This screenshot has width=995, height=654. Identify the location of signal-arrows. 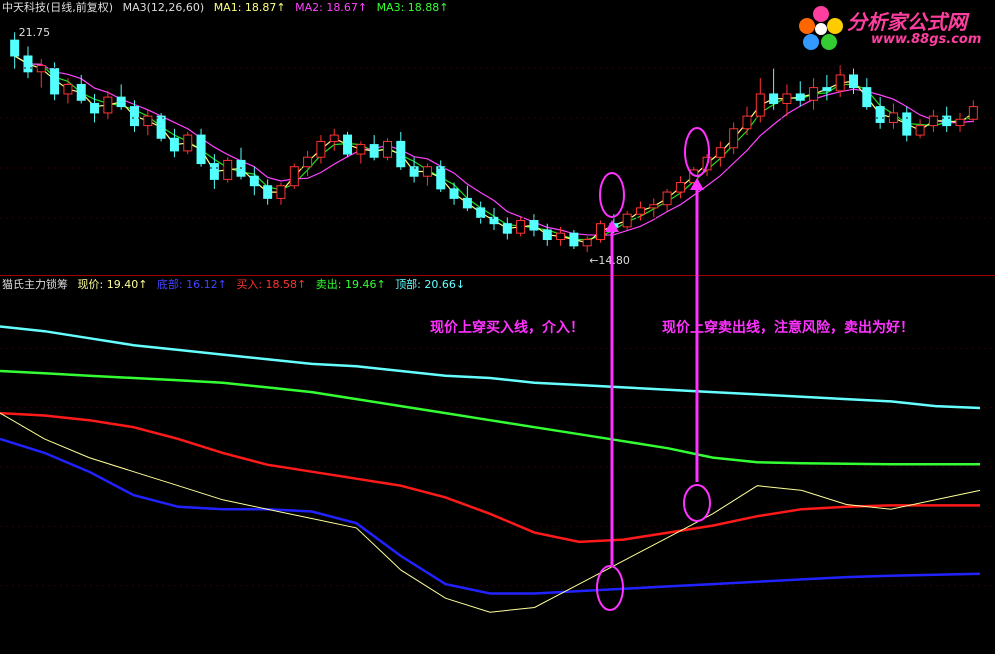
(654, 371).